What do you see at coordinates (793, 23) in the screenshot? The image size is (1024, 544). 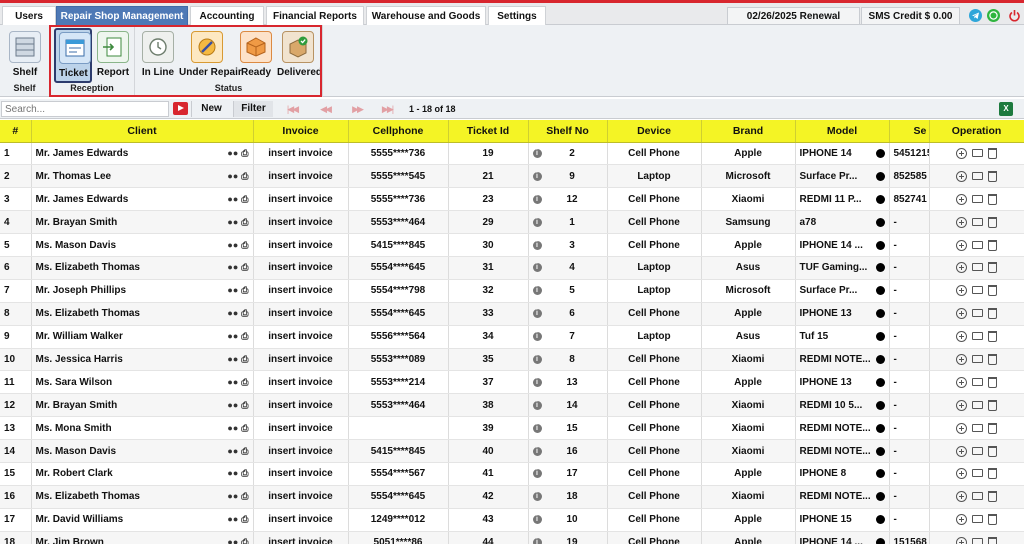 I see `renewal-membership-link: 02/26/2025 Renewal Membership` at bounding box center [793, 23].